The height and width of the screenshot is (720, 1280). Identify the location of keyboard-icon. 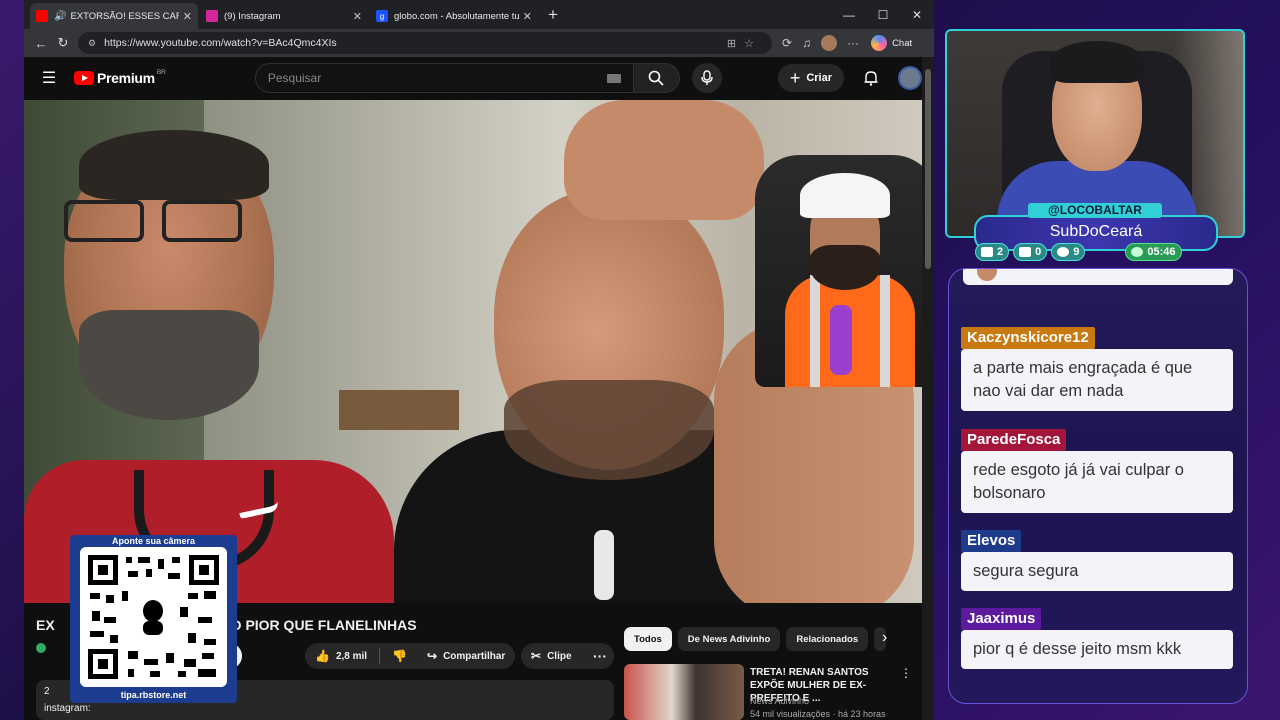
(613, 78).